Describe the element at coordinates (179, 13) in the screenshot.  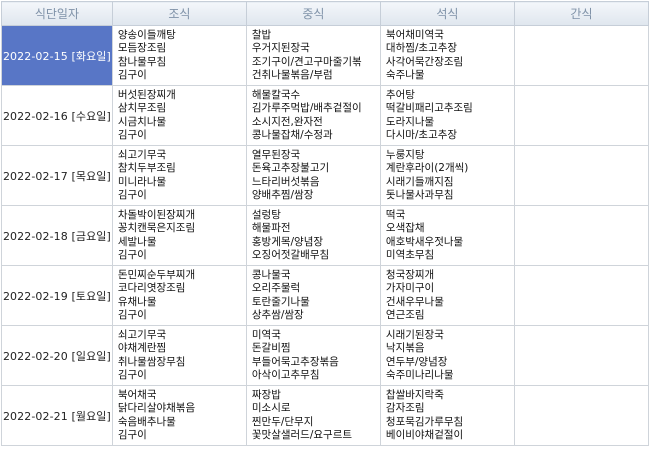
I see `header-breakfast: 조식` at that location.